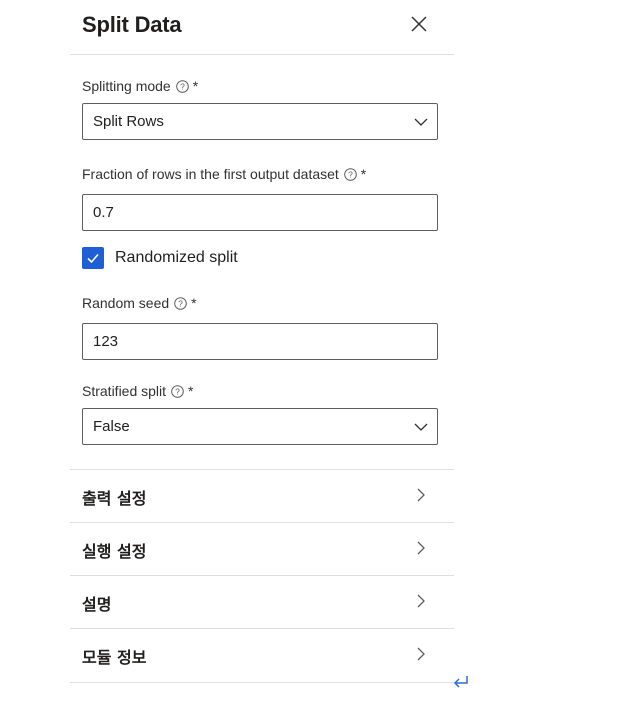 The width and height of the screenshot is (623, 701). I want to click on random-seed-label: Random seed ? *, so click(139, 303).